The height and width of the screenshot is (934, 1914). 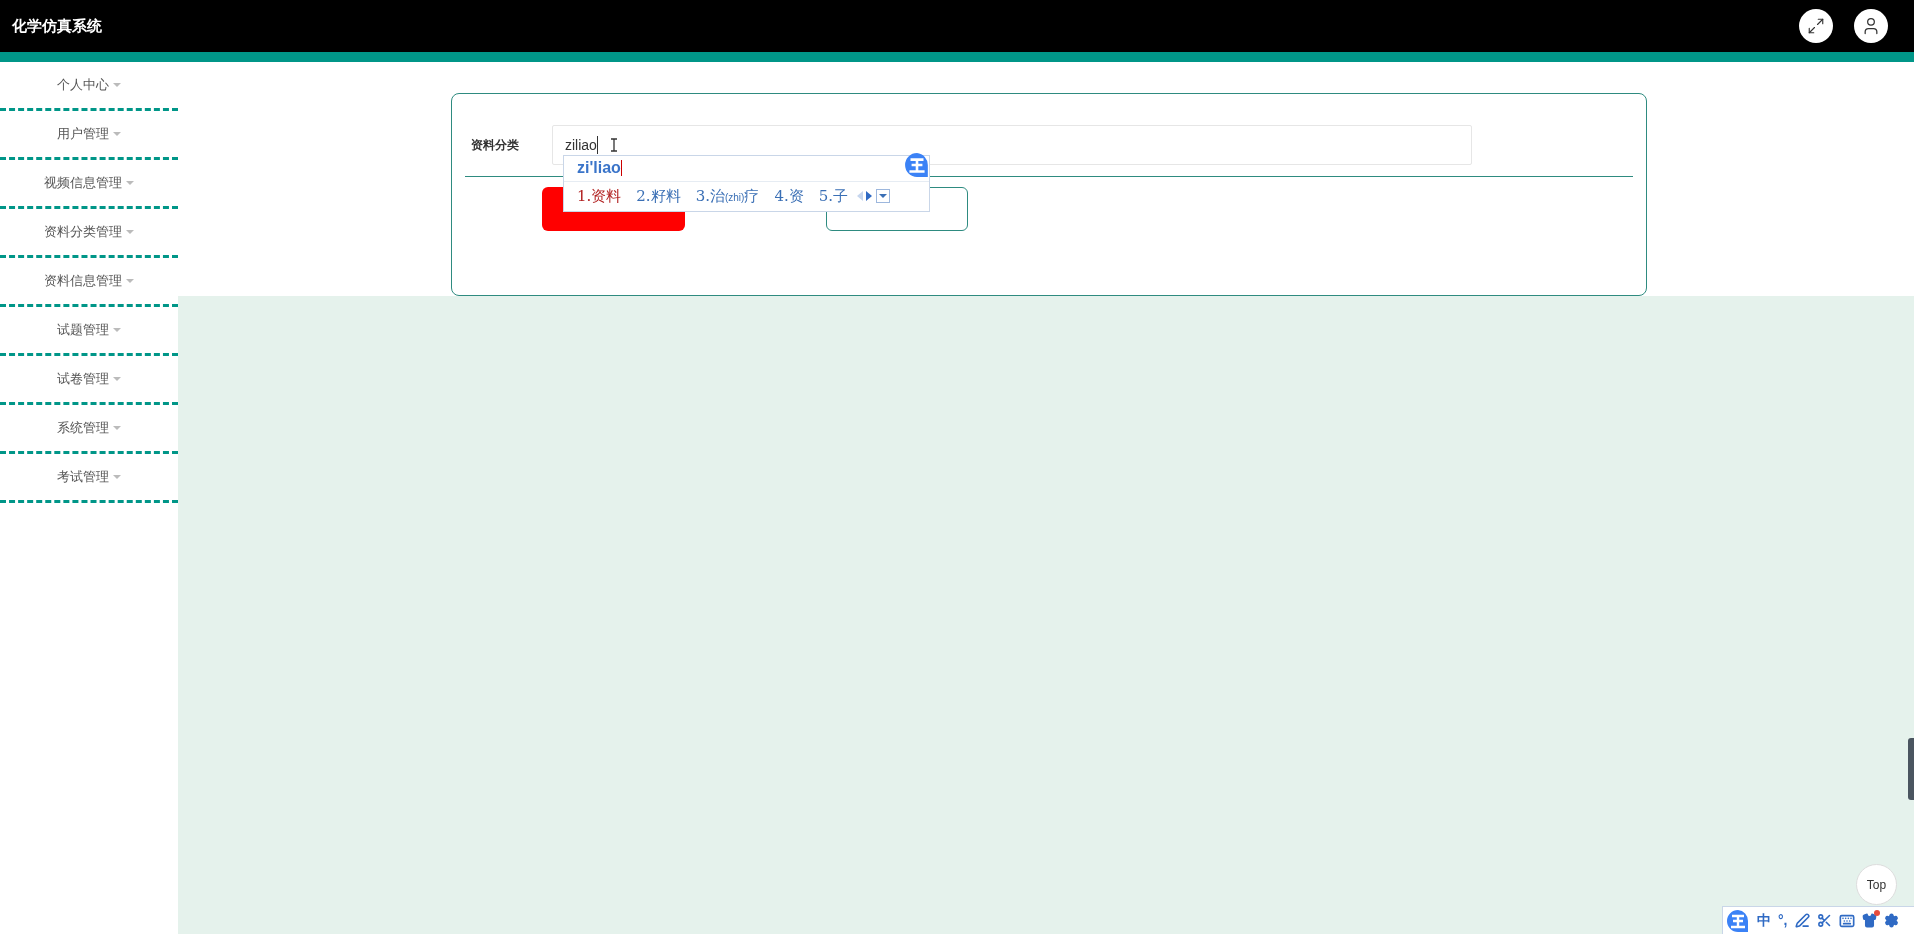 What do you see at coordinates (57, 25) in the screenshot?
I see `app-title: 化学仿真系统` at bounding box center [57, 25].